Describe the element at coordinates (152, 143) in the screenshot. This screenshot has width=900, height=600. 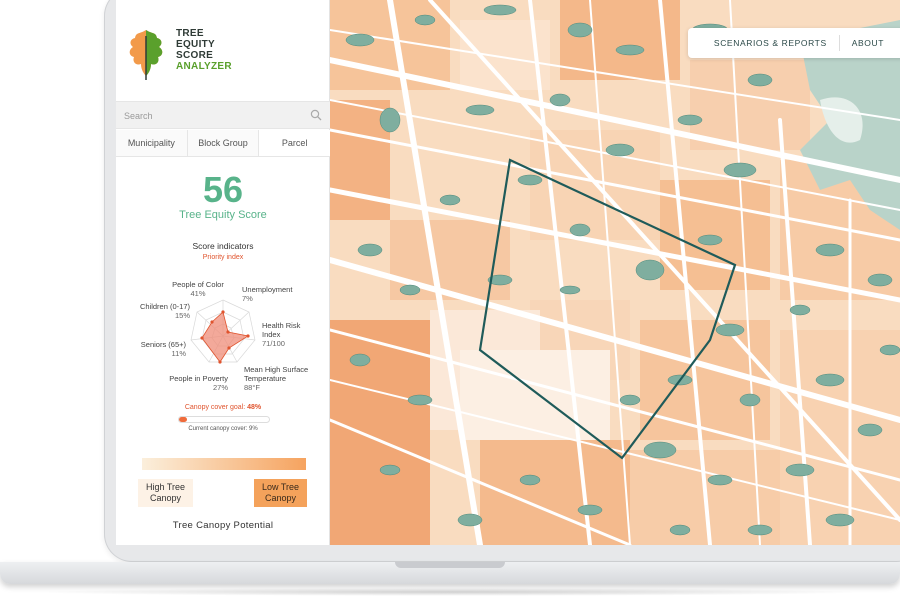
I see `tab-municipality: Municipality` at that location.